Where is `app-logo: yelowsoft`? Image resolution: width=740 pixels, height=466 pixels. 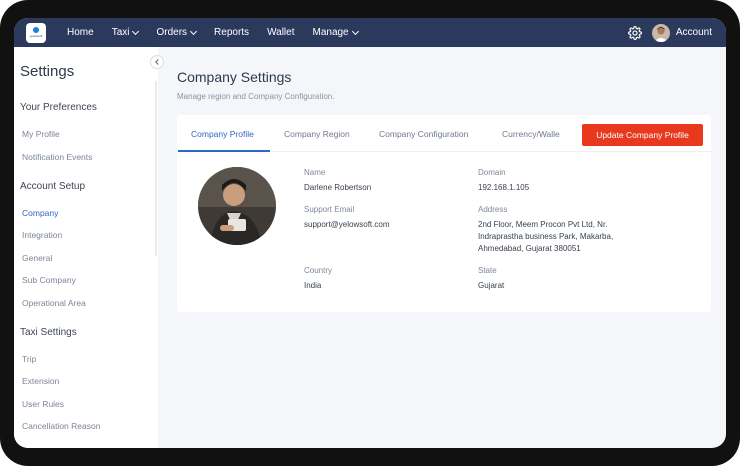 app-logo: yelowsoft is located at coordinates (36, 32).